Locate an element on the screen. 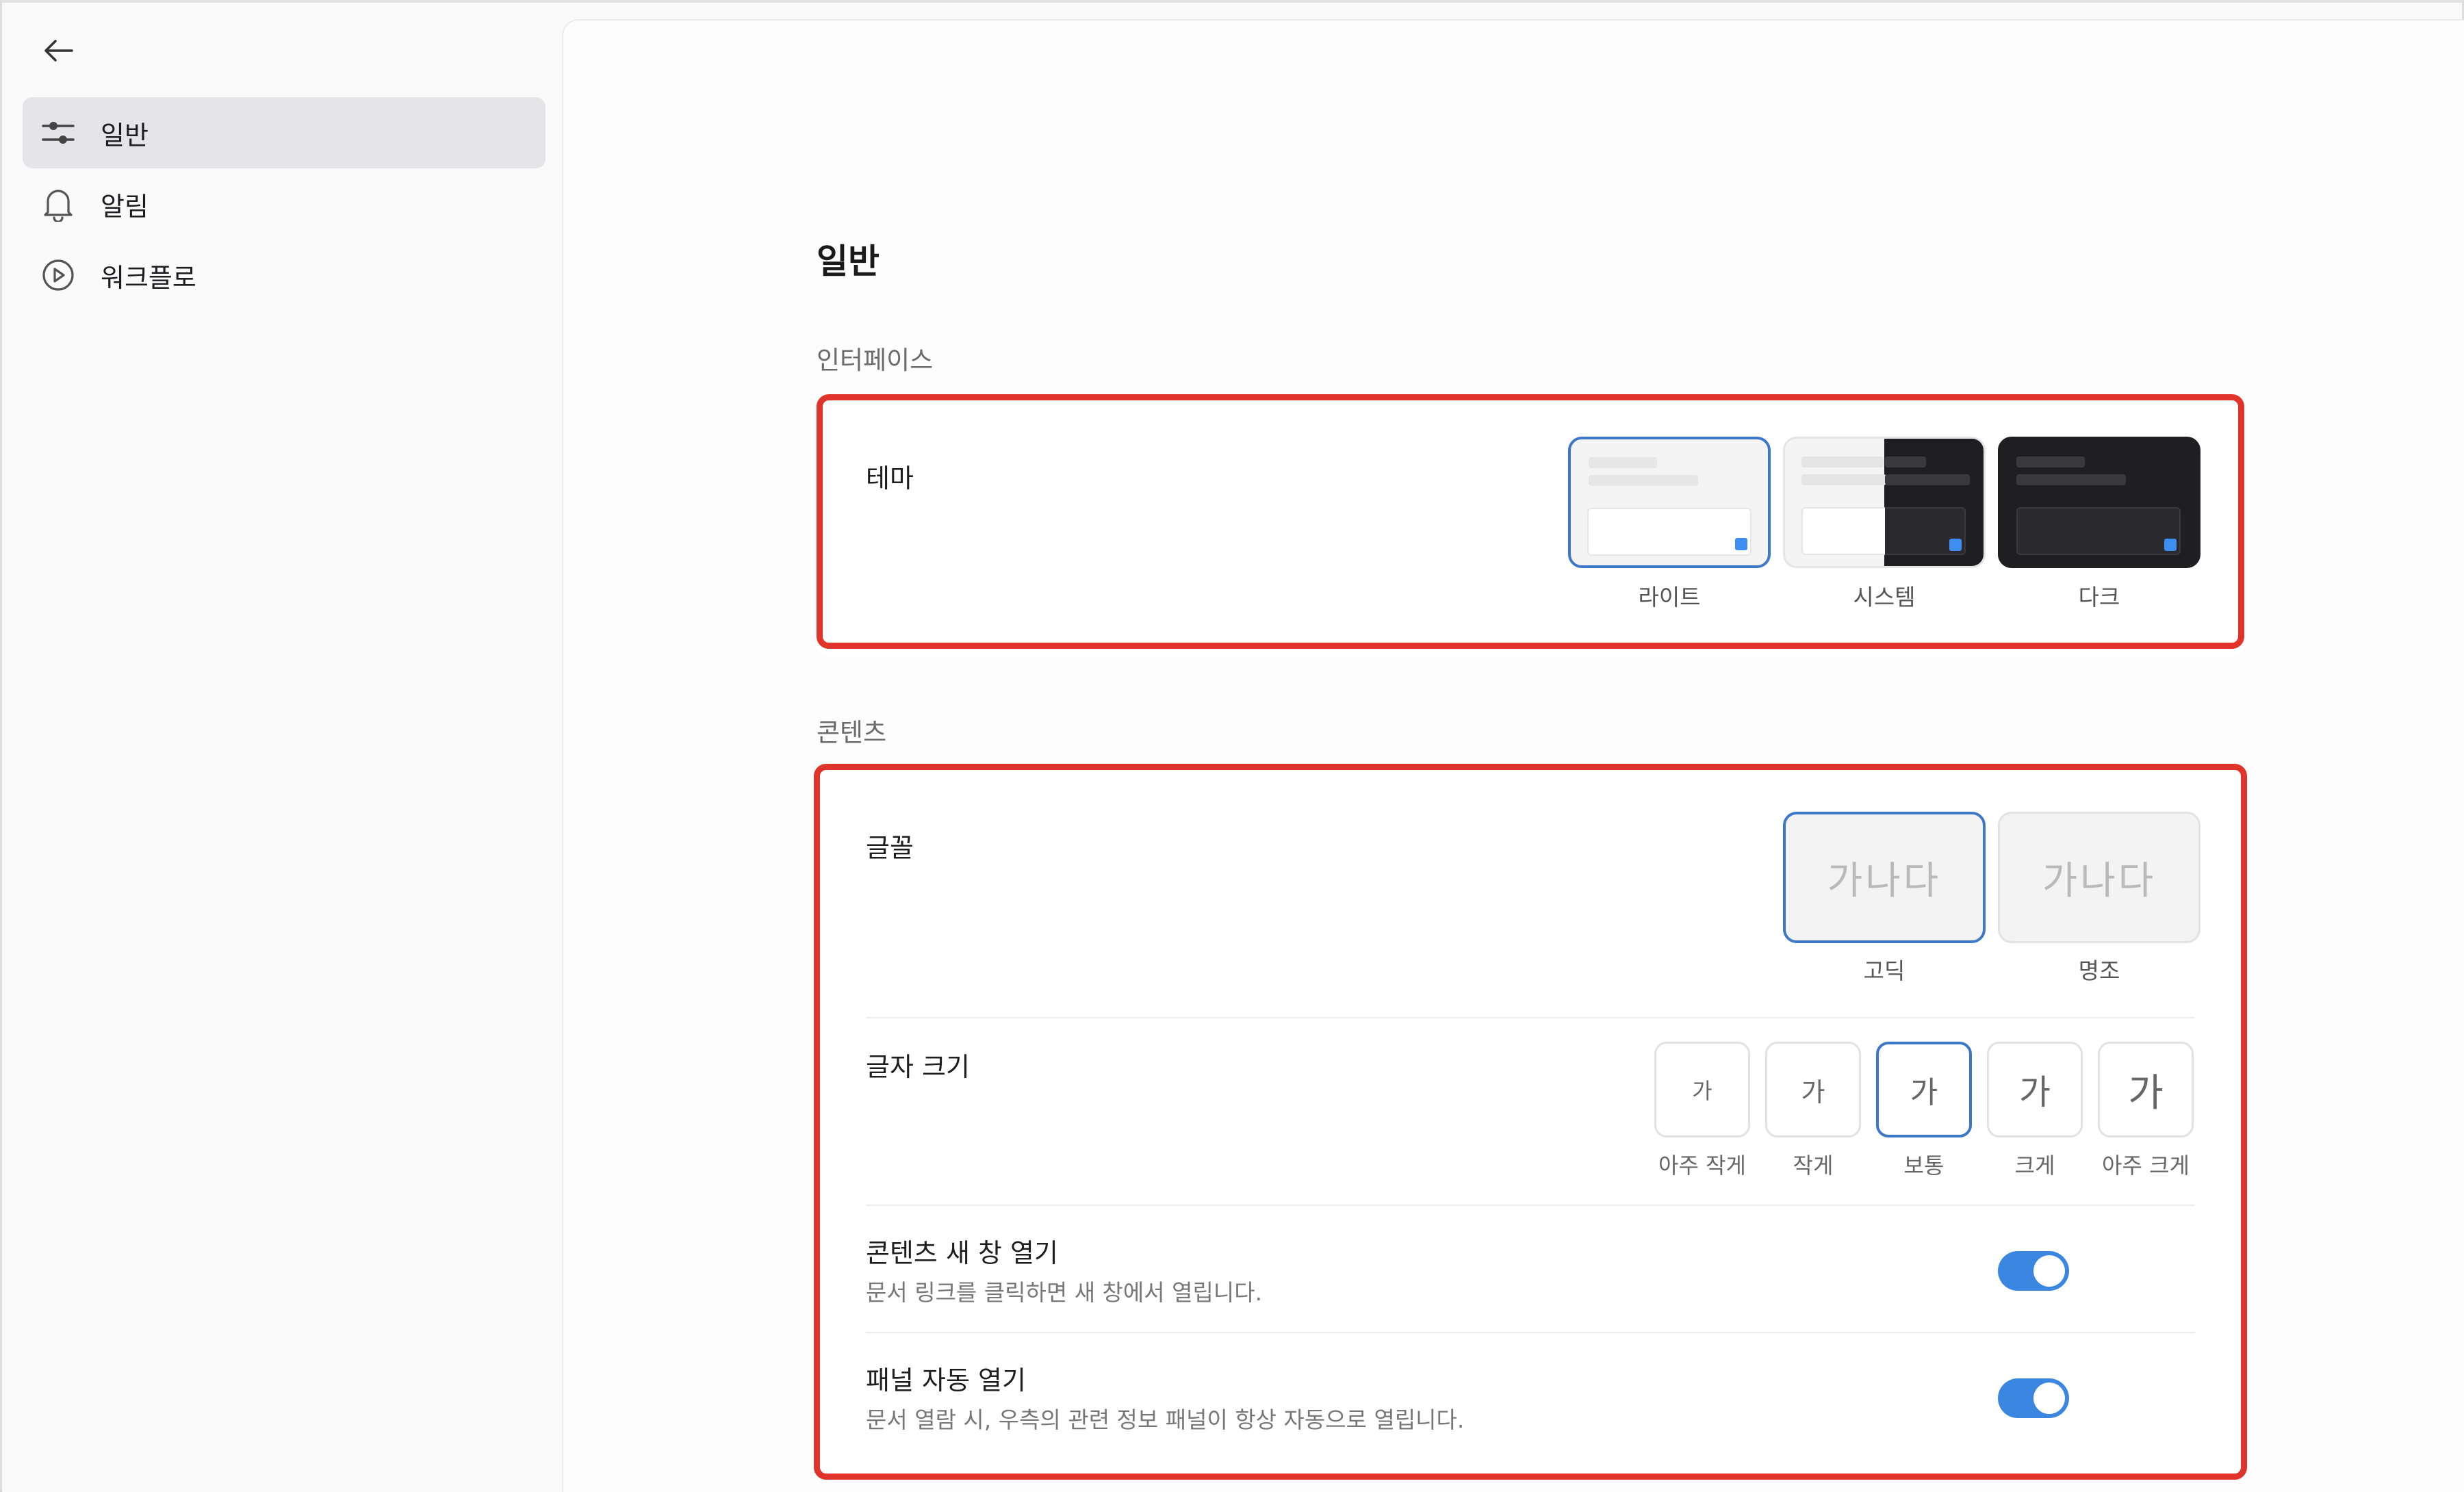  theme-caption: 시스템 is located at coordinates (1884, 597).